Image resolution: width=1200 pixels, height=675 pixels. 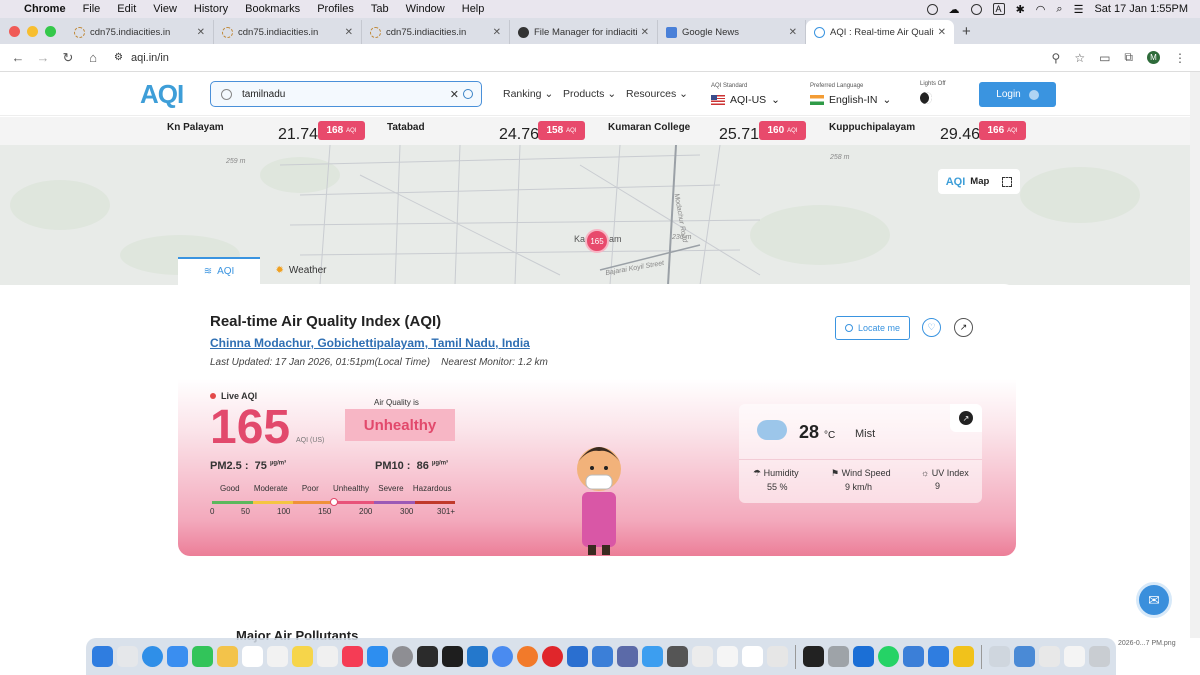 I want to click on location-search: ✕, so click(x=346, y=94).